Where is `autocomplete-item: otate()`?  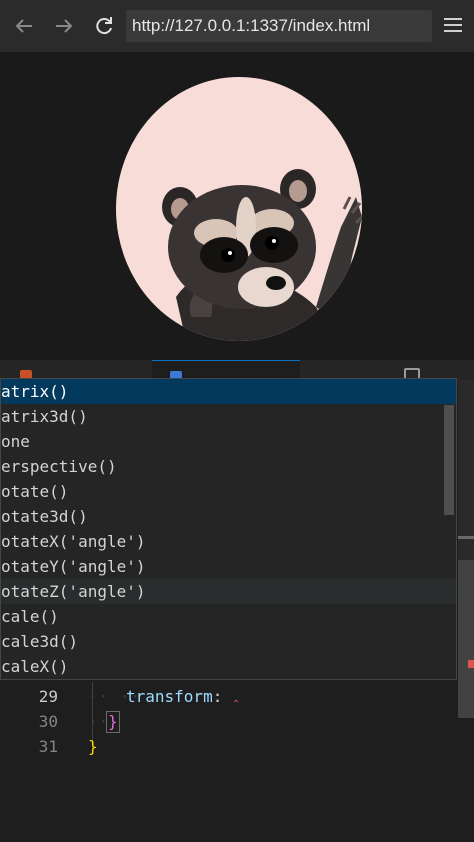
autocomplete-item: otate() is located at coordinates (228, 491).